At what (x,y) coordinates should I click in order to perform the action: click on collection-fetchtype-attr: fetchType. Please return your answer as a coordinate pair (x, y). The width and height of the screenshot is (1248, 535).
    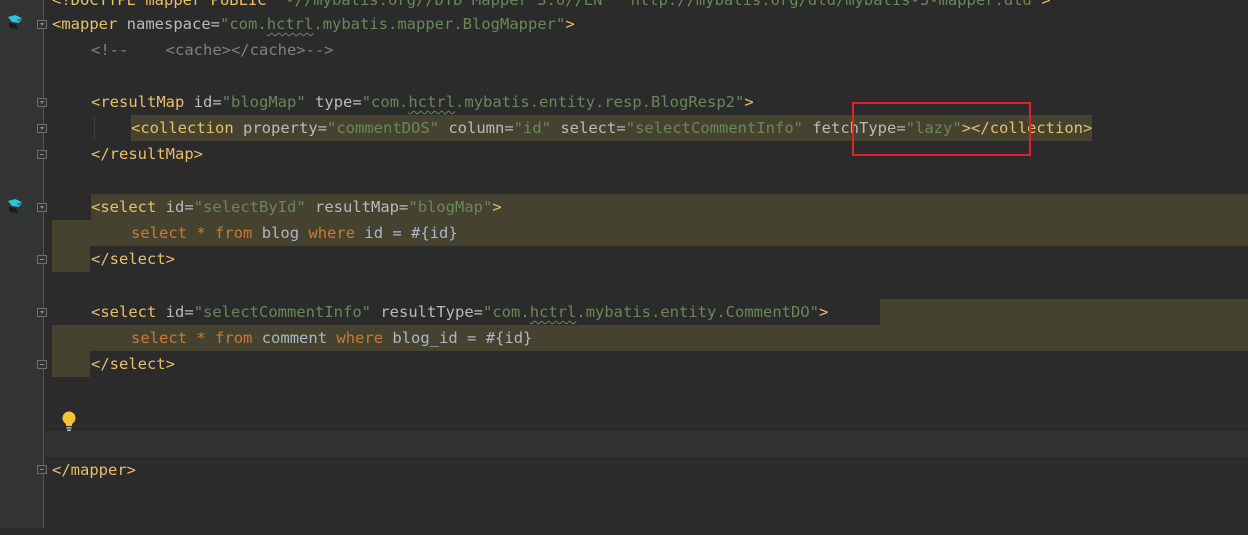
    Looking at the image, I should click on (854, 128).